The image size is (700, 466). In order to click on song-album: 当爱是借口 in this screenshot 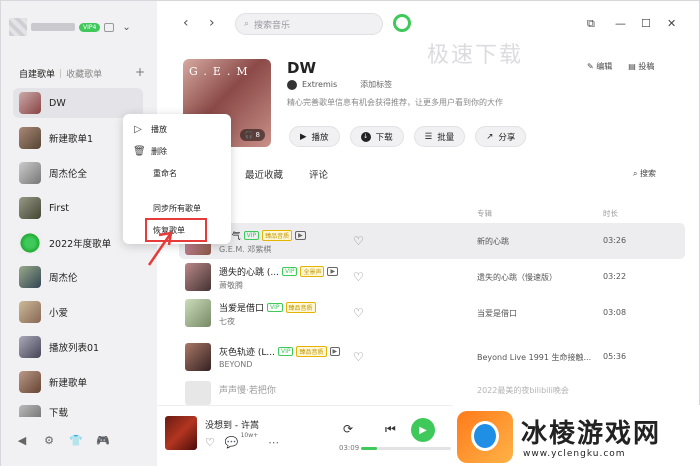, I will do `click(497, 313)`.